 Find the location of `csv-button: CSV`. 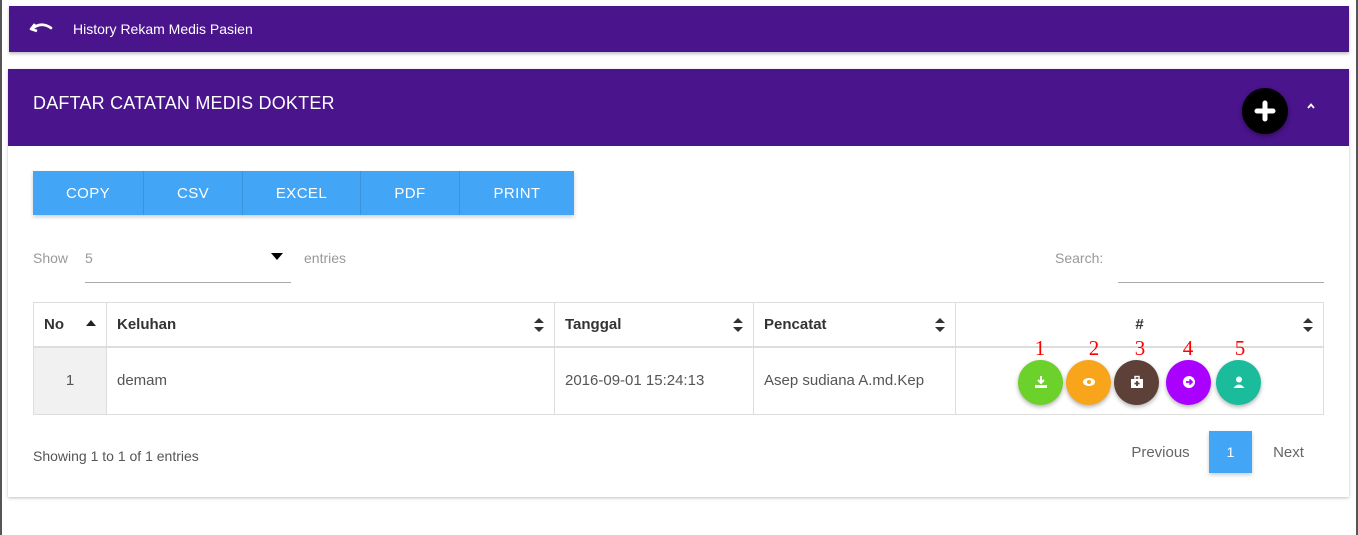

csv-button: CSV is located at coordinates (193, 193).